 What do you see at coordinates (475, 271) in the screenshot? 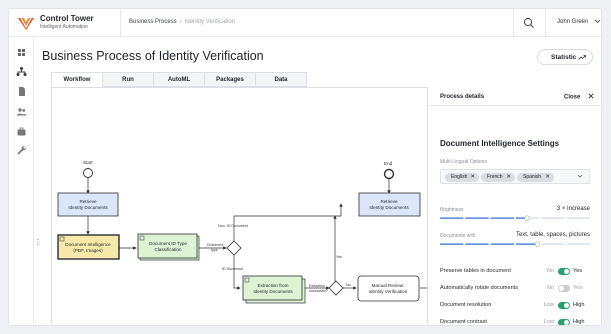
I see `toggle-label: Preserve tables in document` at bounding box center [475, 271].